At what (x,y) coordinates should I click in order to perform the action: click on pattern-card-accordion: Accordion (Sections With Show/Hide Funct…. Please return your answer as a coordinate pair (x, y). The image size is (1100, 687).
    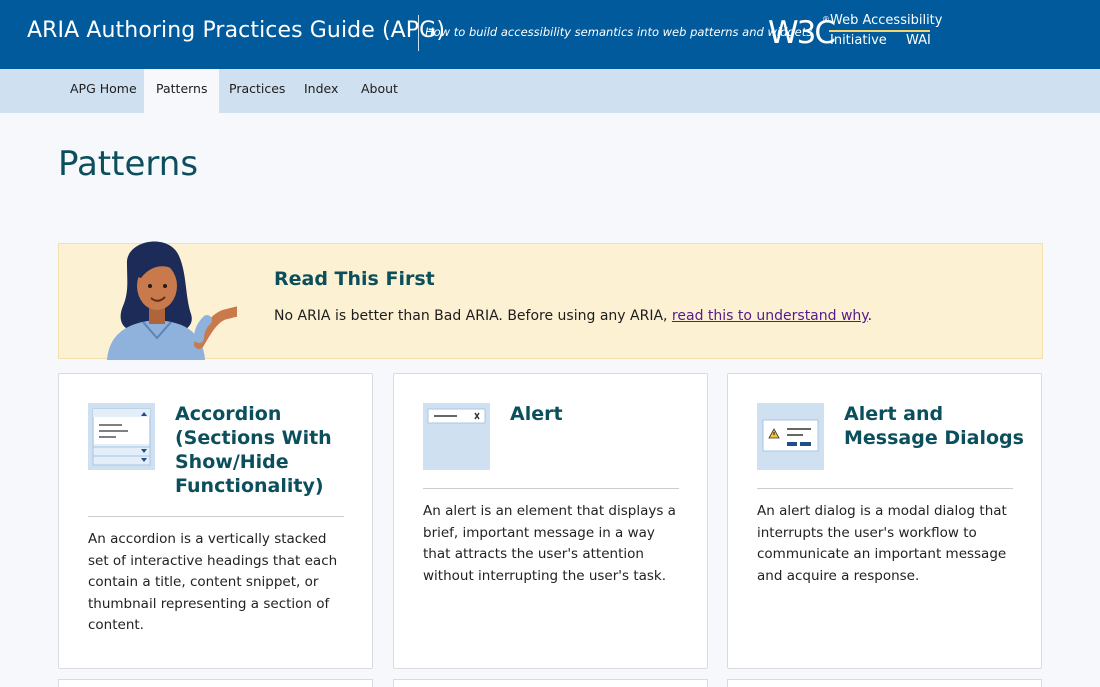
    Looking at the image, I should click on (215, 521).